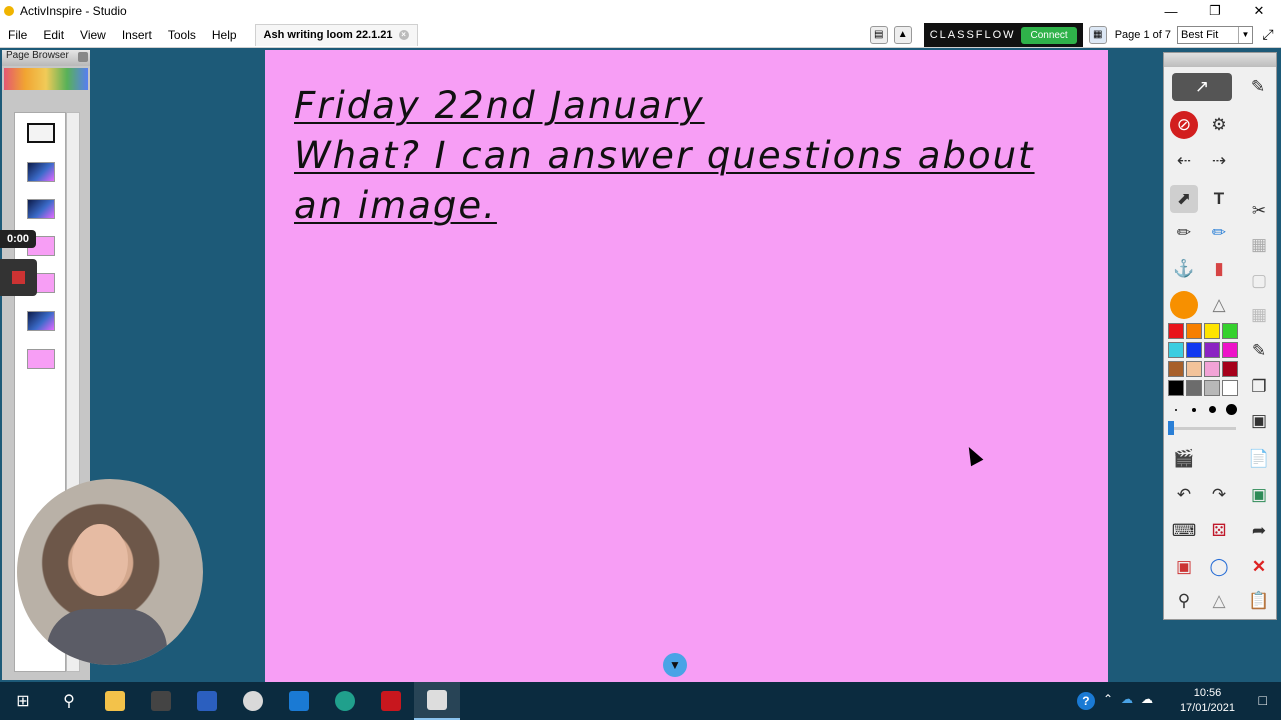  Describe the element at coordinates (1184, 305) in the screenshot. I see `shape-color-icon` at that location.